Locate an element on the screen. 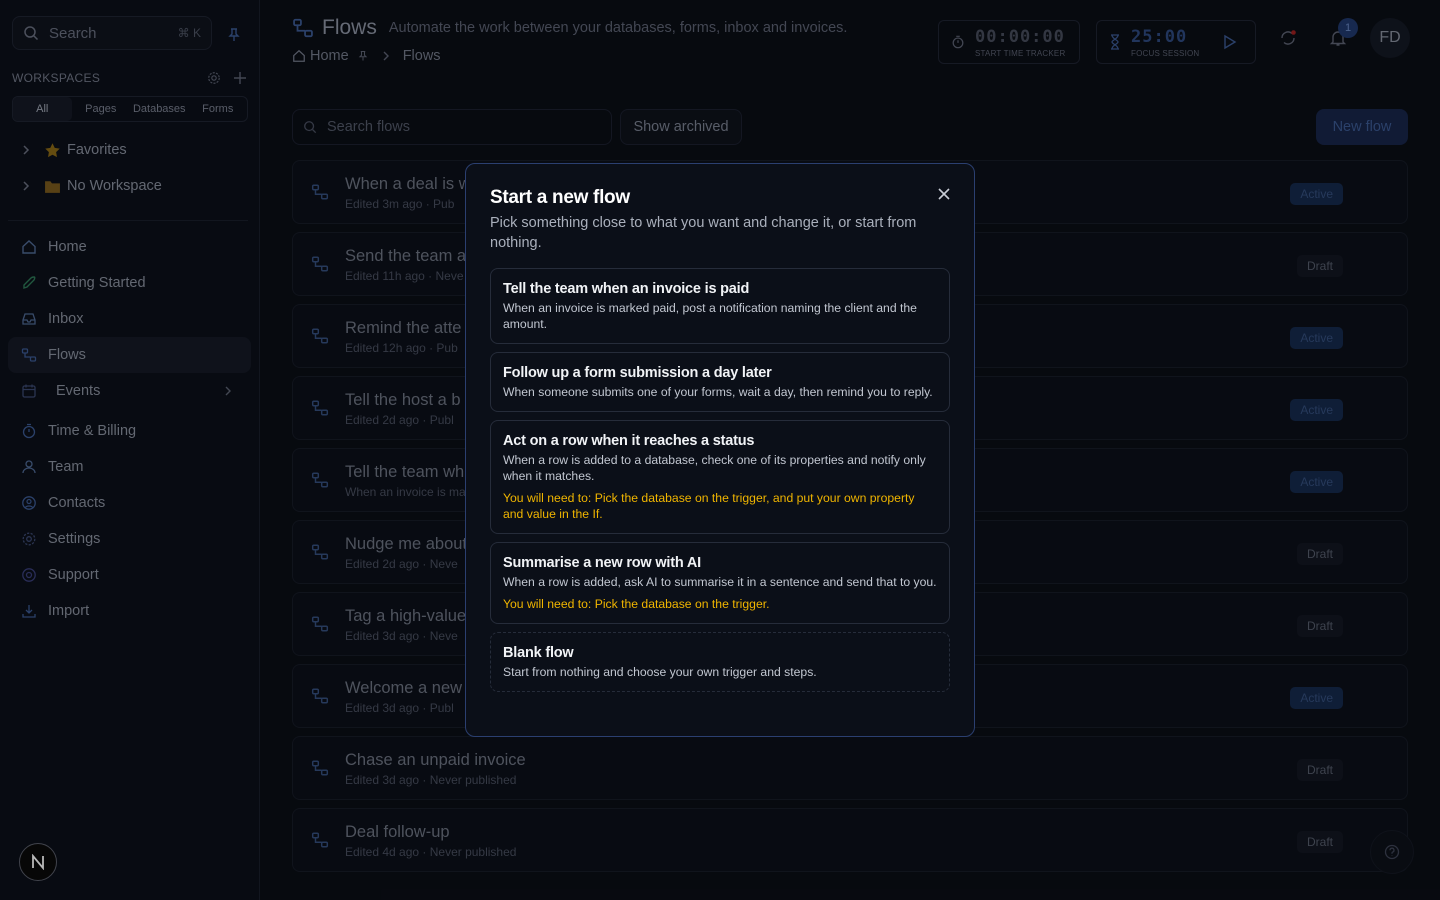 This screenshot has height=900, width=1440. template-title: Act on a row when it reaches a status is located at coordinates (629, 441).